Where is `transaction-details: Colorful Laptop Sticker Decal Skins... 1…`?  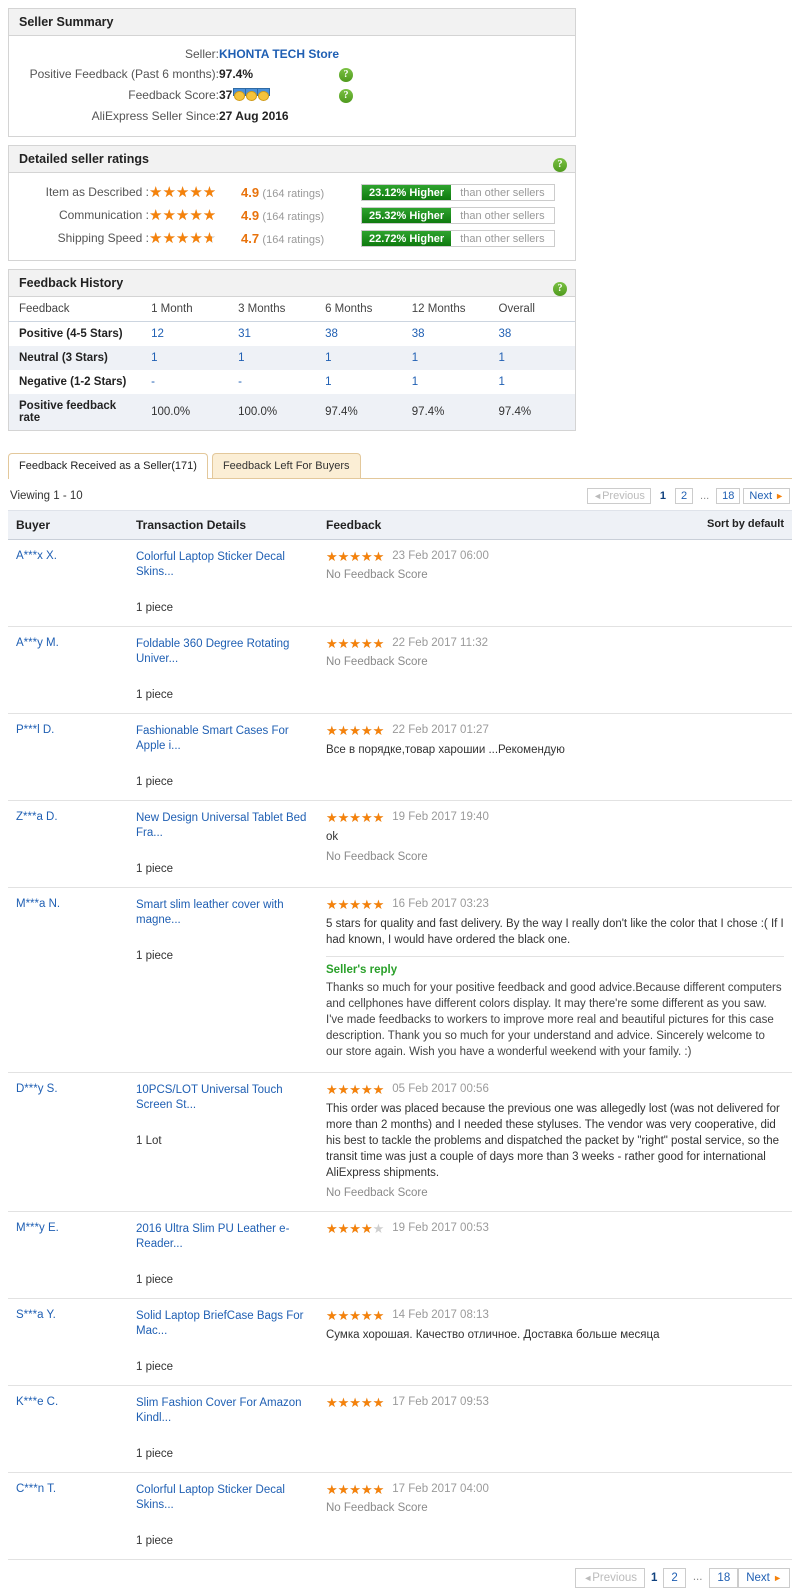
transaction-details: Colorful Laptop Sticker Decal Skins... 1… is located at coordinates (223, 583).